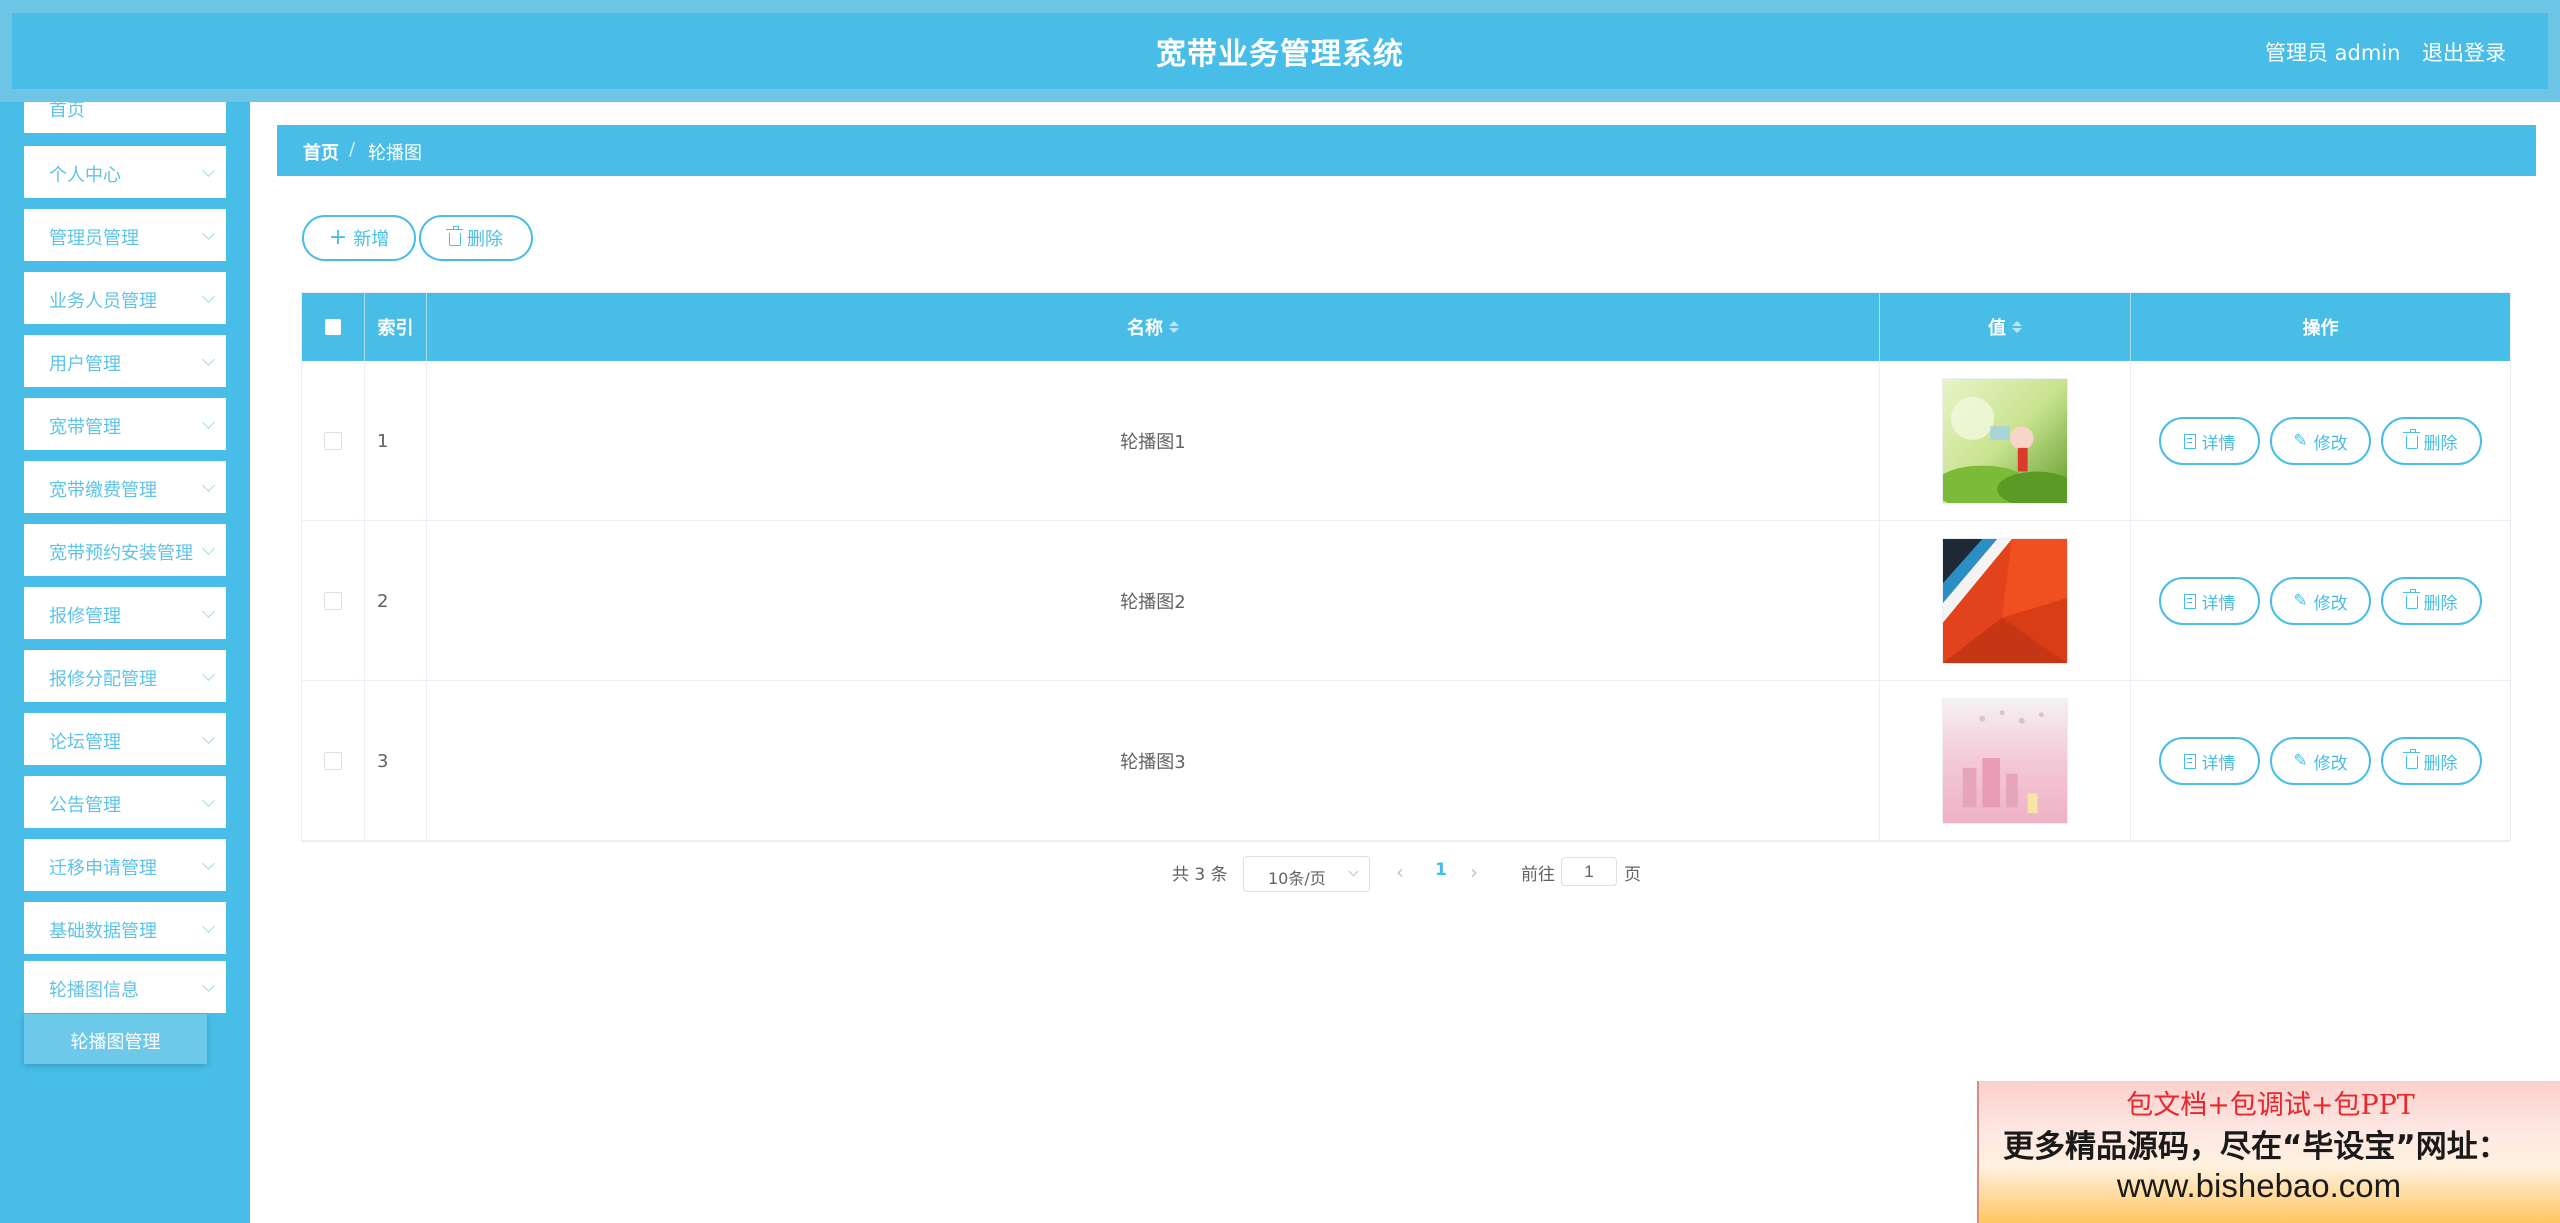  I want to click on sidebar-subitem-carousel-manage: 轮播图管理, so click(115, 1039).